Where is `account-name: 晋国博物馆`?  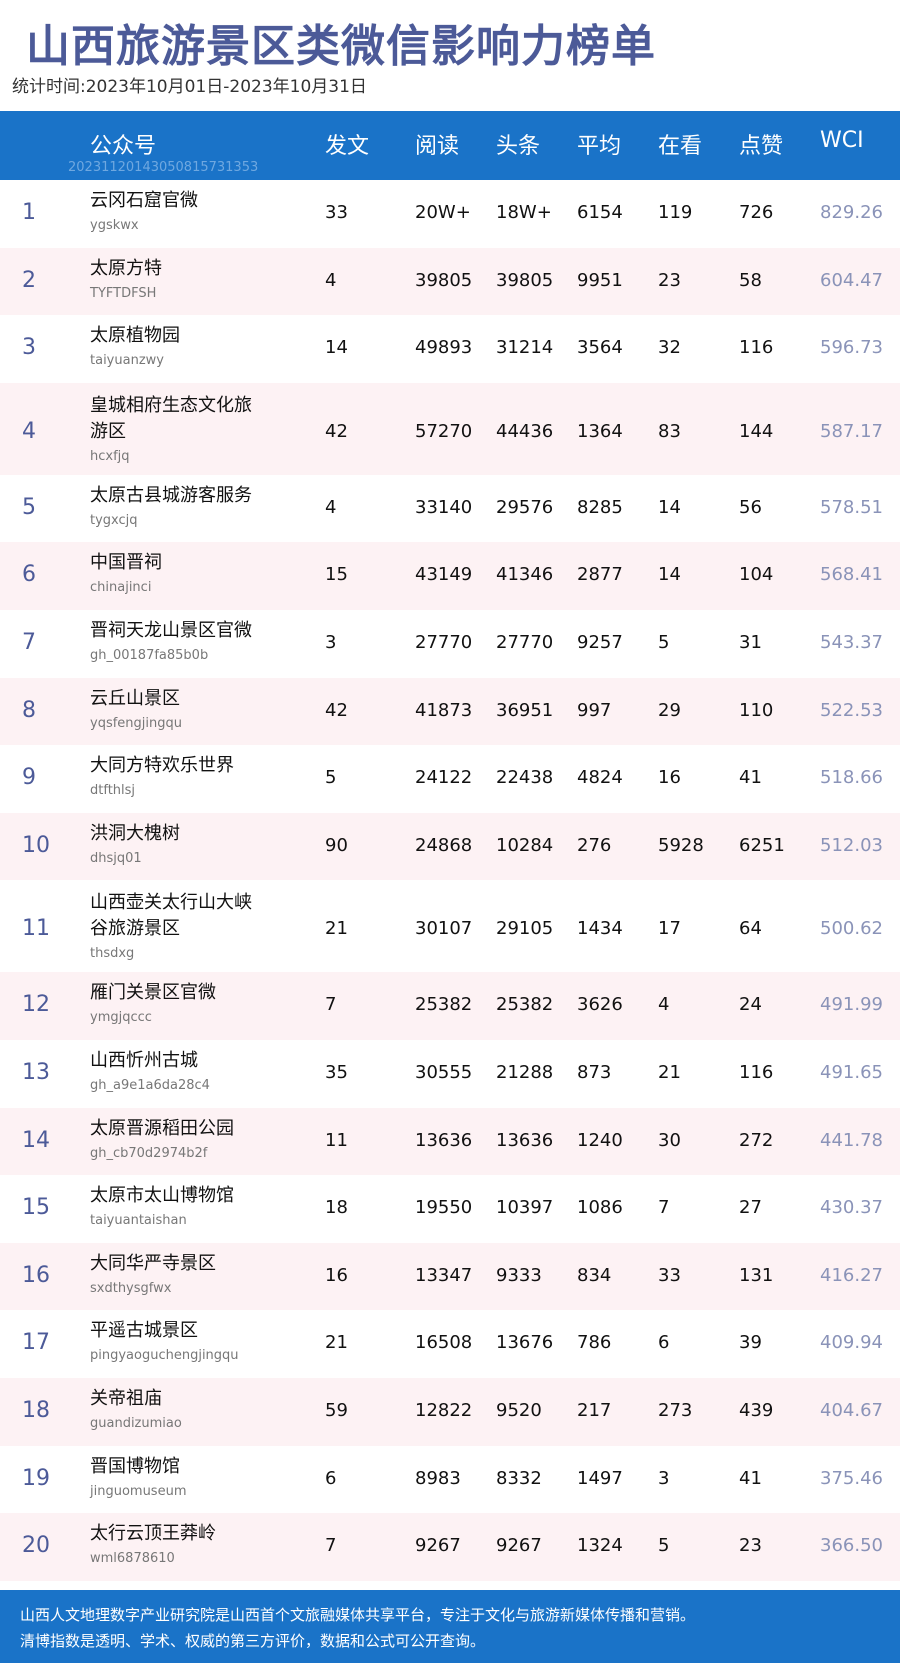 account-name: 晋国博物馆 is located at coordinates (135, 1466).